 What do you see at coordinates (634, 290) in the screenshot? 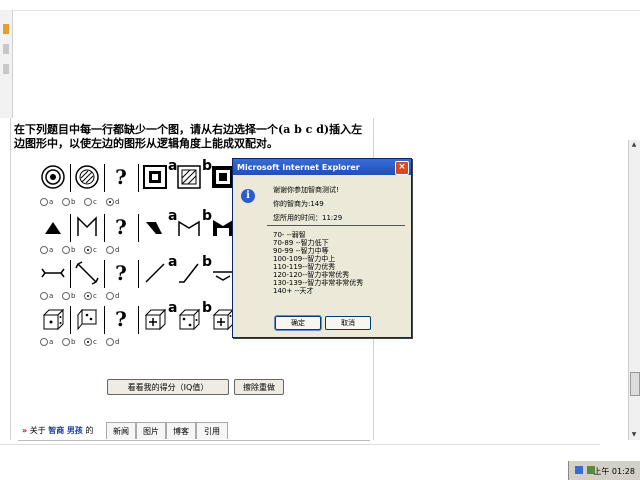
I see `vertical-scrollbar: ▲ ▼` at bounding box center [634, 290].